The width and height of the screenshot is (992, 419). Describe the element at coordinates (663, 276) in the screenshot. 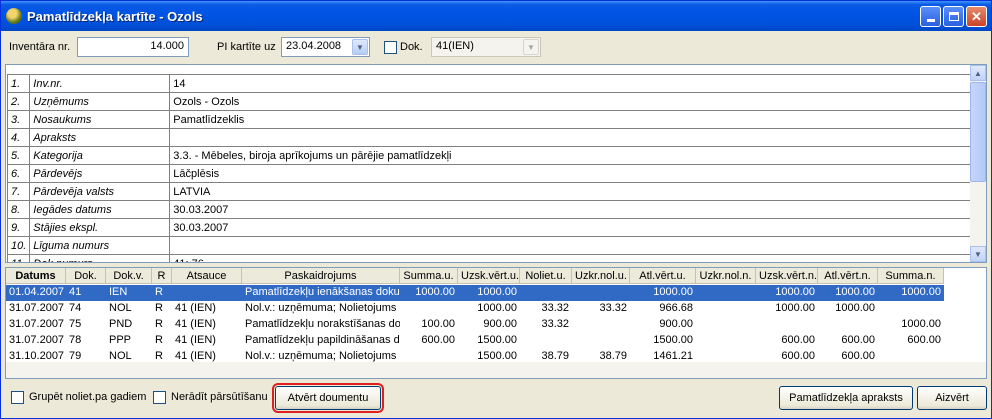

I see `column-header: Atl.vērt.u.` at that location.